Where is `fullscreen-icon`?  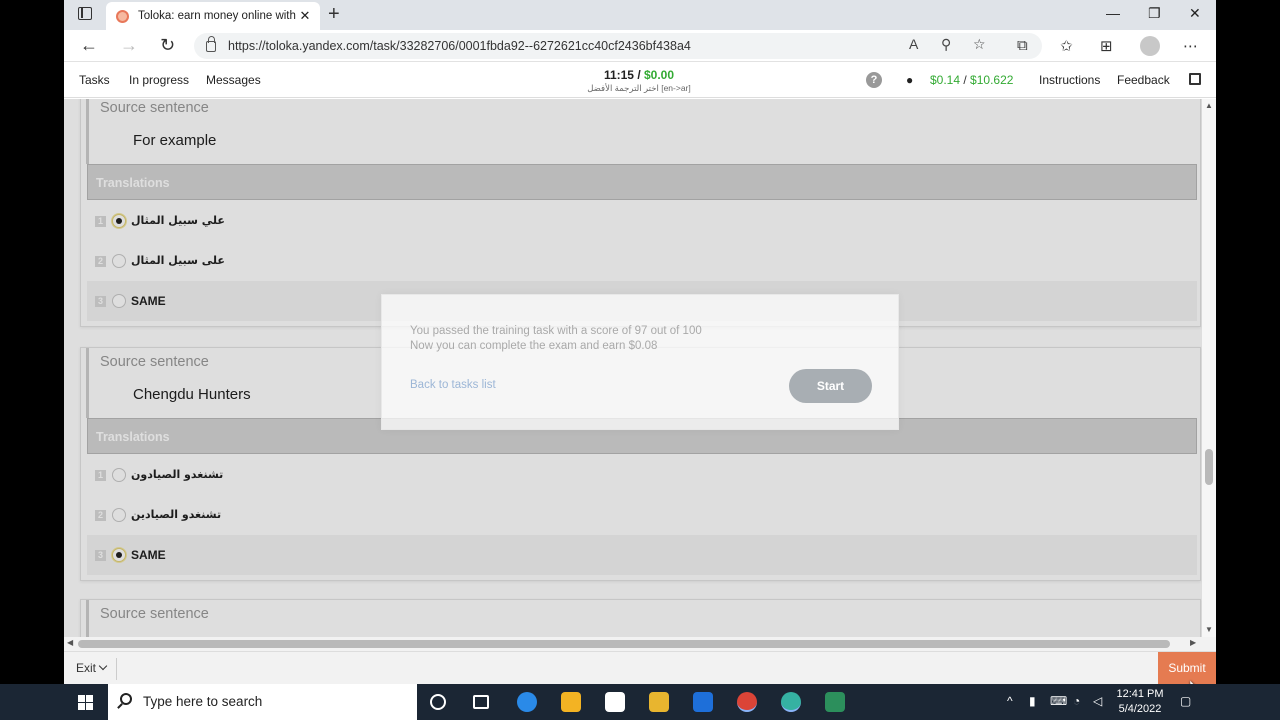
fullscreen-icon is located at coordinates (1195, 79).